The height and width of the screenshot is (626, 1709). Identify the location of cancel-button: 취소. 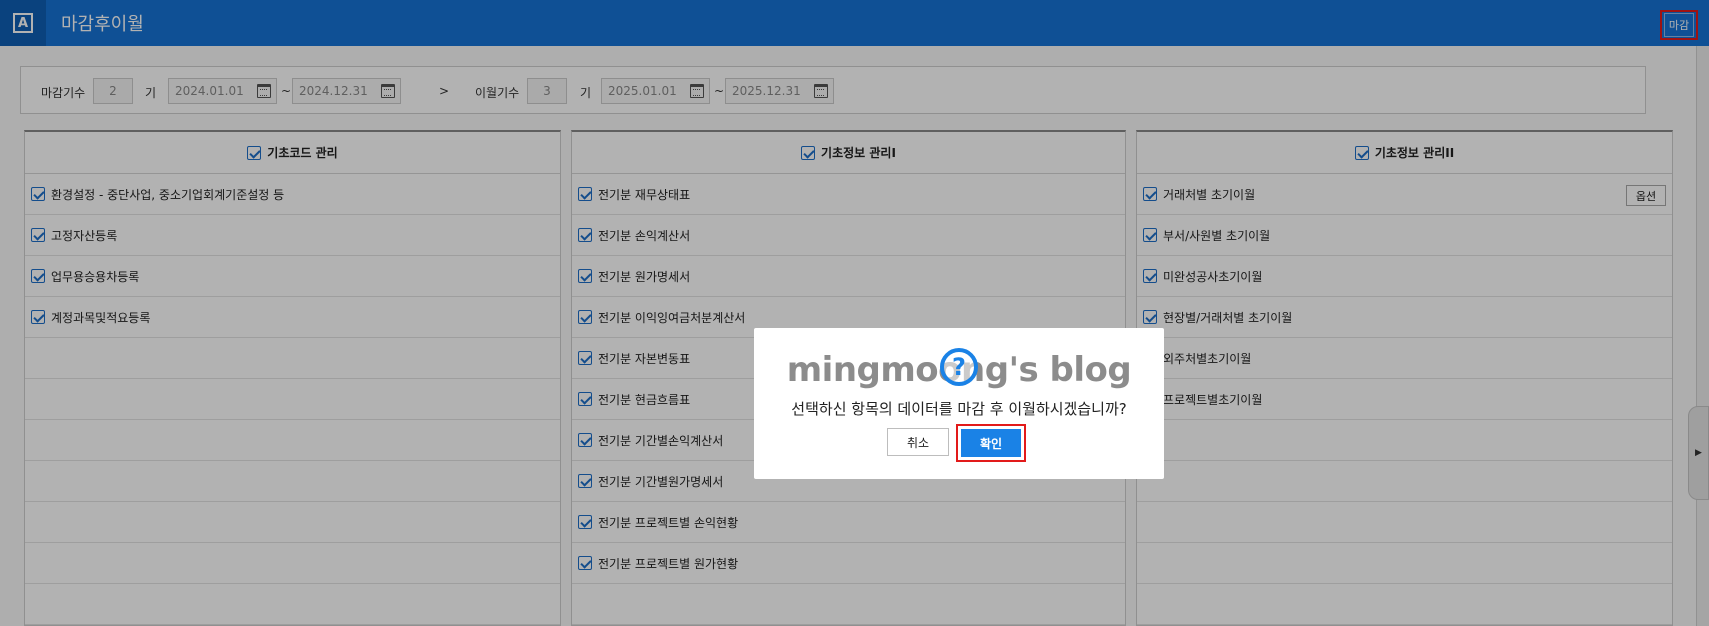
(918, 442).